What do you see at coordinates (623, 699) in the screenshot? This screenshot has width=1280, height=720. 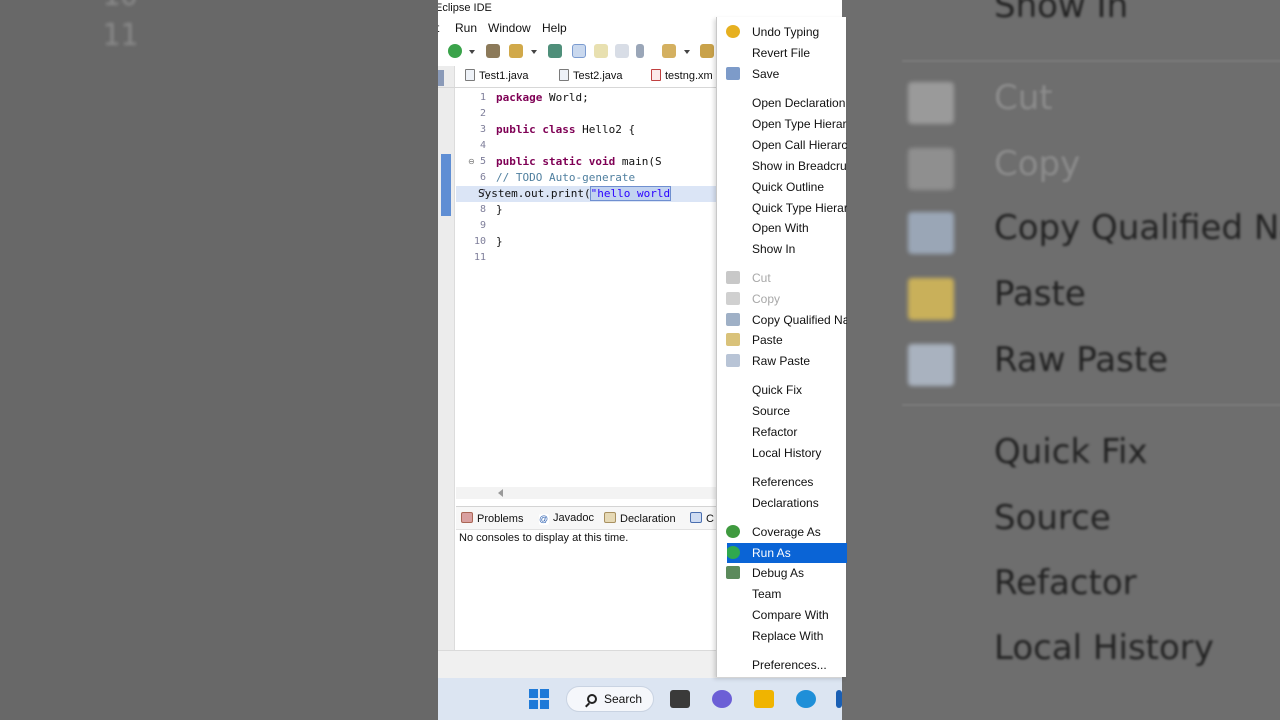 I see `taskbar-search-label: Search` at bounding box center [623, 699].